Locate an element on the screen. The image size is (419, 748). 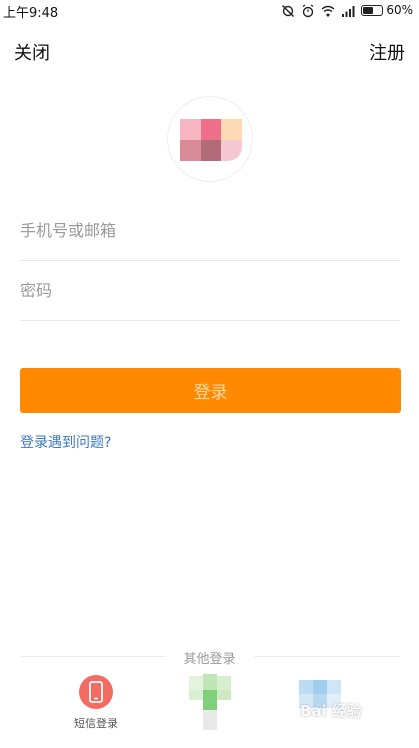
battery-fill is located at coordinates (368, 10).